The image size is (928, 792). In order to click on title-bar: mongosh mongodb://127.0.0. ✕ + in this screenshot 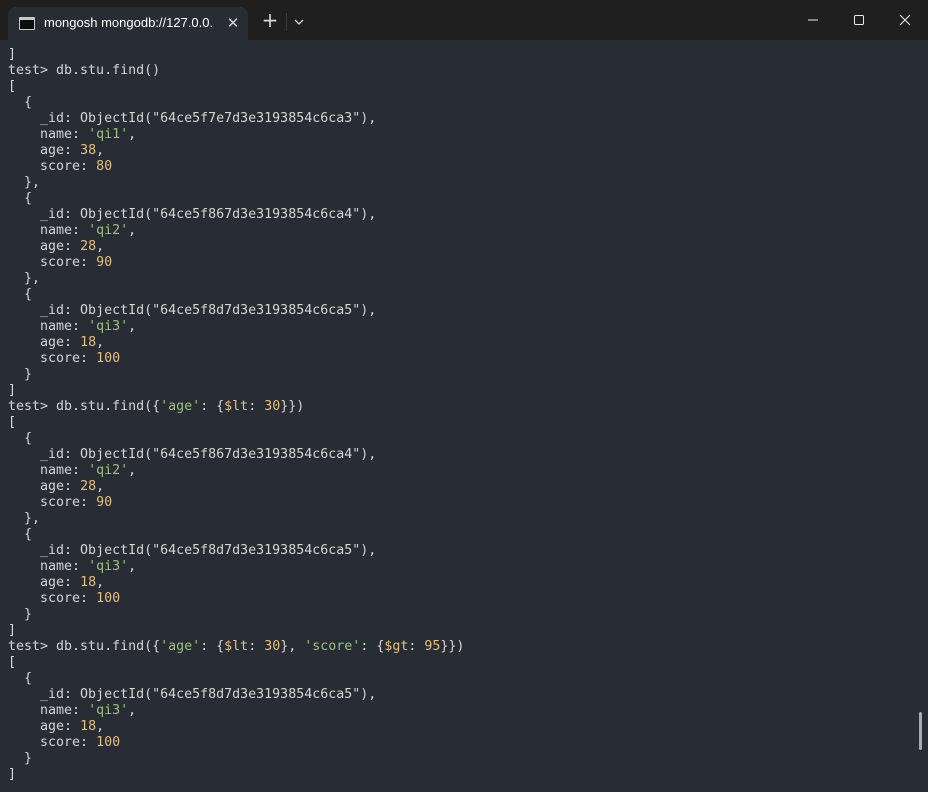, I will do `click(464, 20)`.